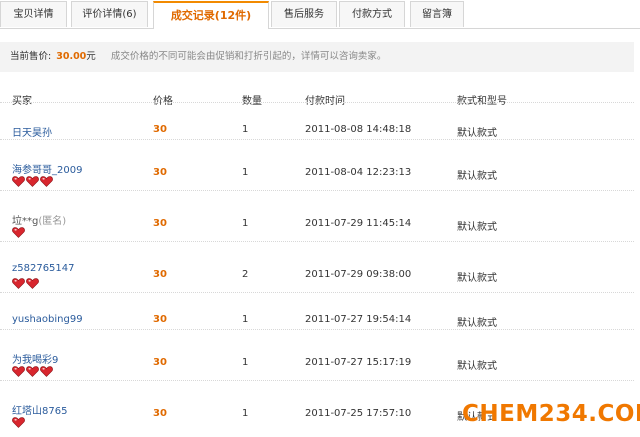  What do you see at coordinates (551, 414) in the screenshot?
I see `watermark: CHEM234.COM` at bounding box center [551, 414].